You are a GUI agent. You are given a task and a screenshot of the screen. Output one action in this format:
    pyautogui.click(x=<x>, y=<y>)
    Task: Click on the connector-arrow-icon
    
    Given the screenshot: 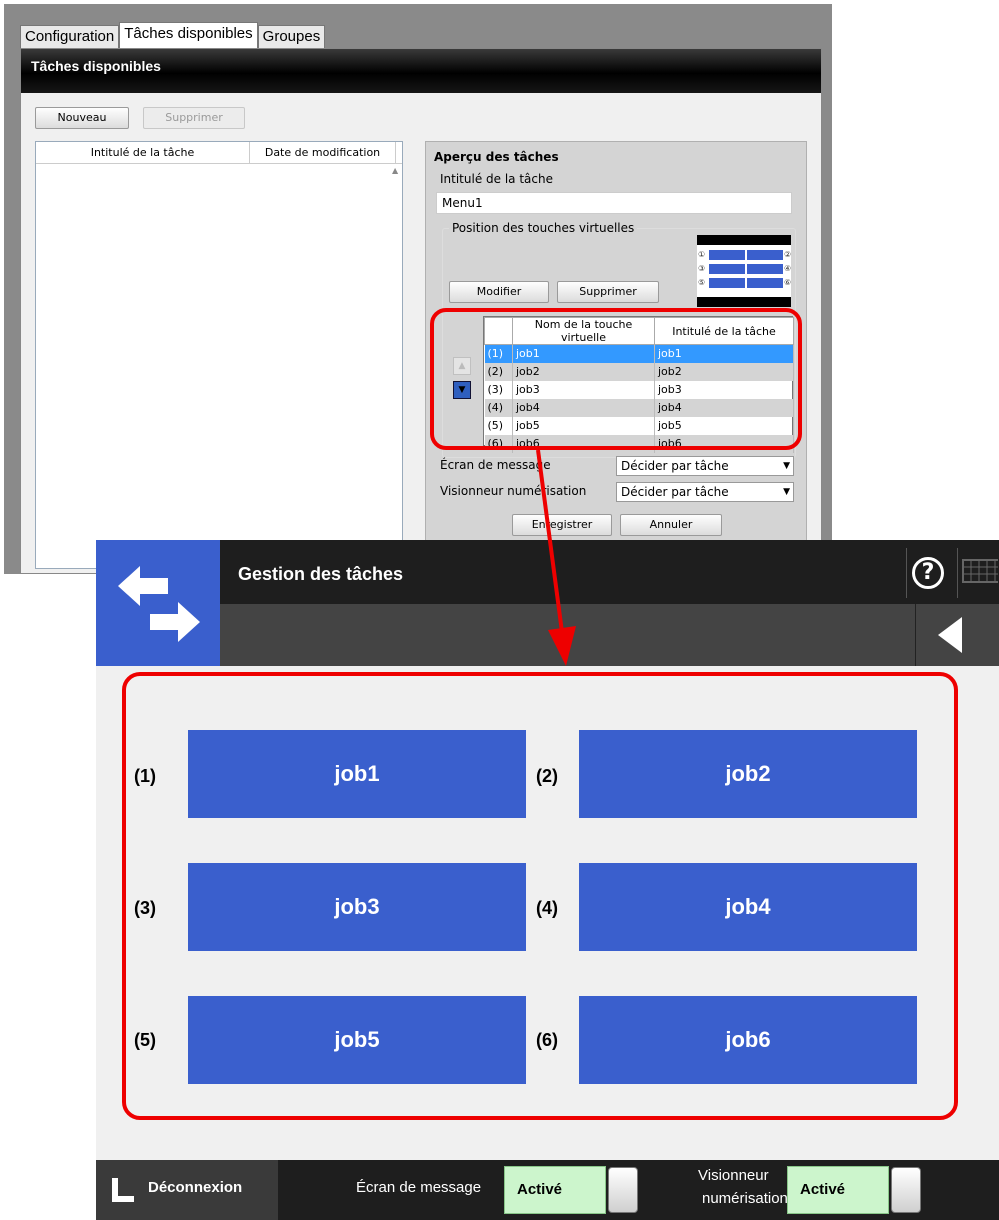 What is the action you would take?
    pyautogui.click(x=556, y=557)
    